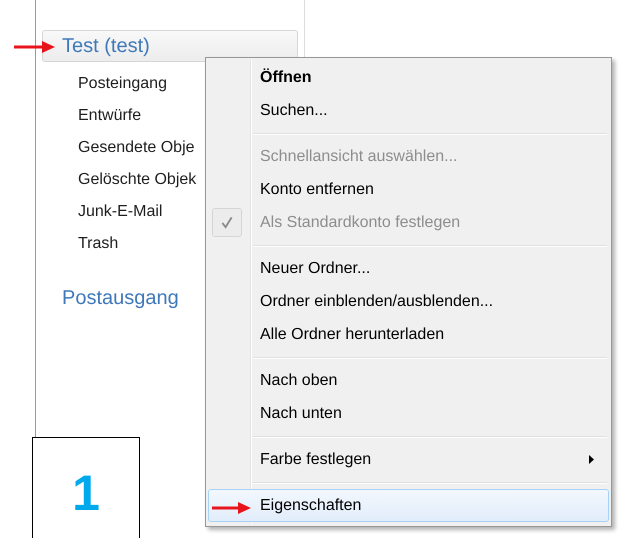 The width and height of the screenshot is (626, 538). Describe the element at coordinates (408, 334) in the screenshot. I see `menu-item: Alle Ordner herunterladen` at that location.